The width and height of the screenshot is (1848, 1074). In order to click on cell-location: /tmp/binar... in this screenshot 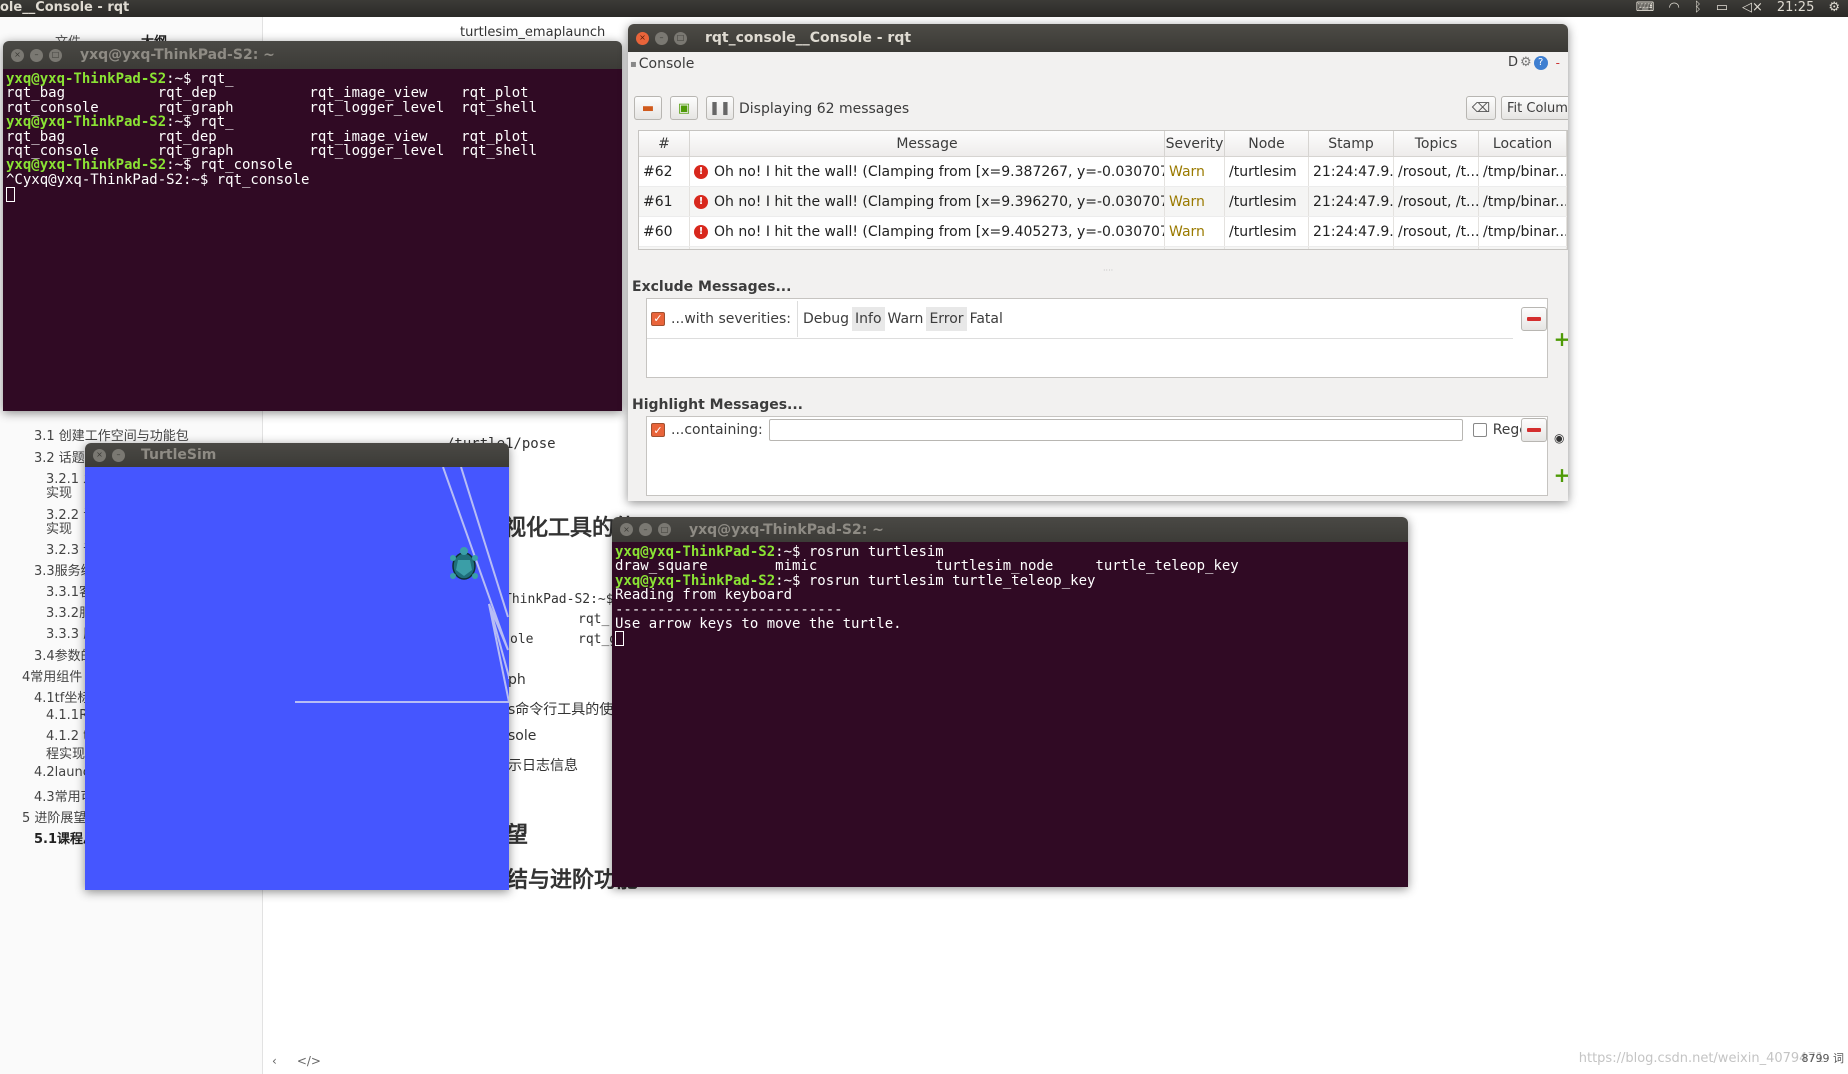, I will do `click(1523, 201)`.